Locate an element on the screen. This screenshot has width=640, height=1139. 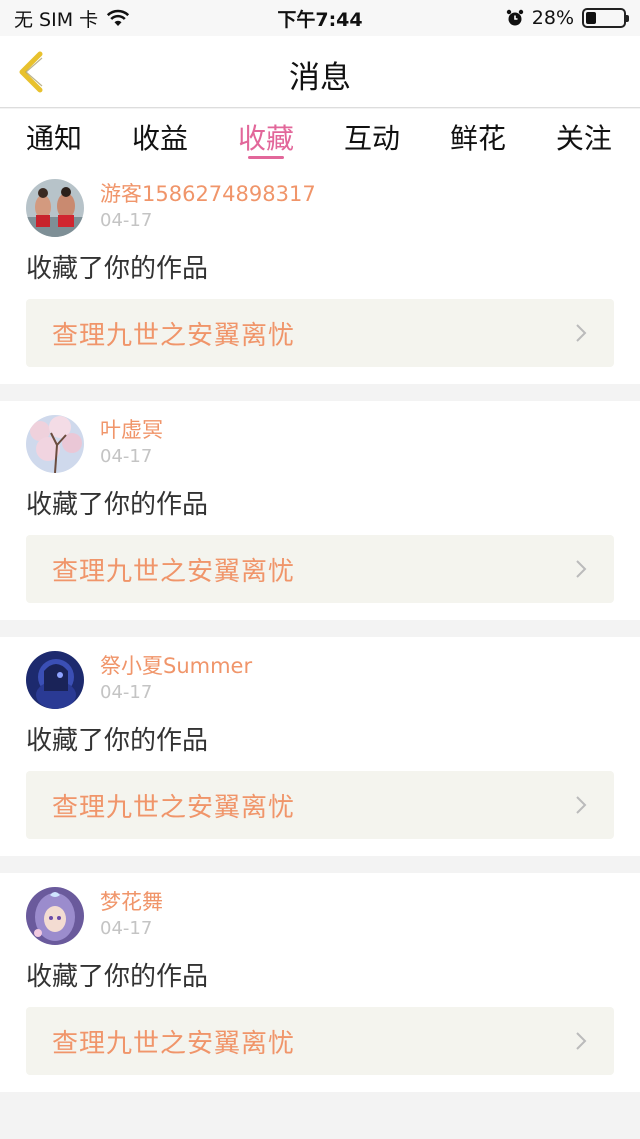
card-header: 叶虚冥 04-17 is located at coordinates (320, 444).